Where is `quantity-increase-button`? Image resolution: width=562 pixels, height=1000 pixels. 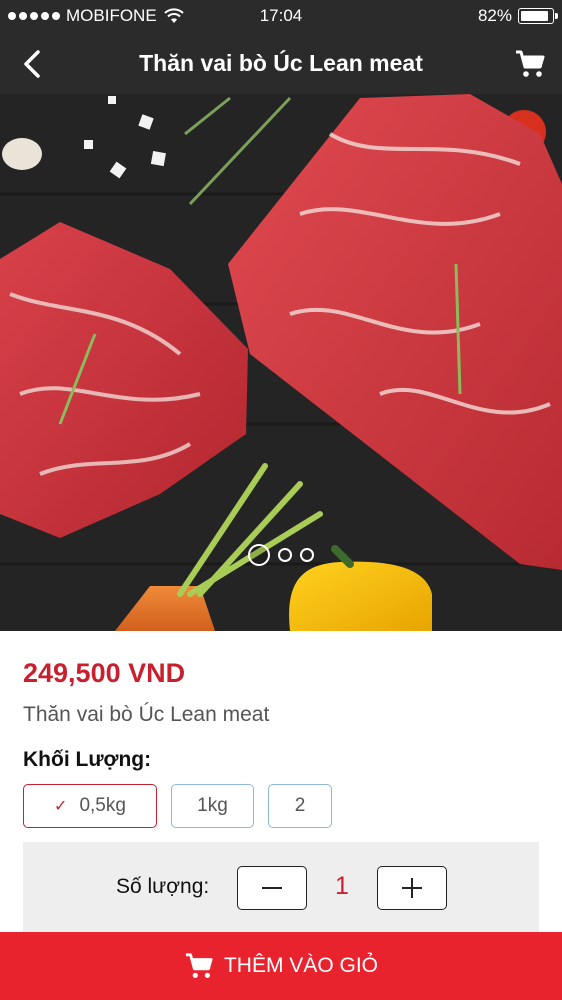
quantity-increase-button is located at coordinates (412, 888).